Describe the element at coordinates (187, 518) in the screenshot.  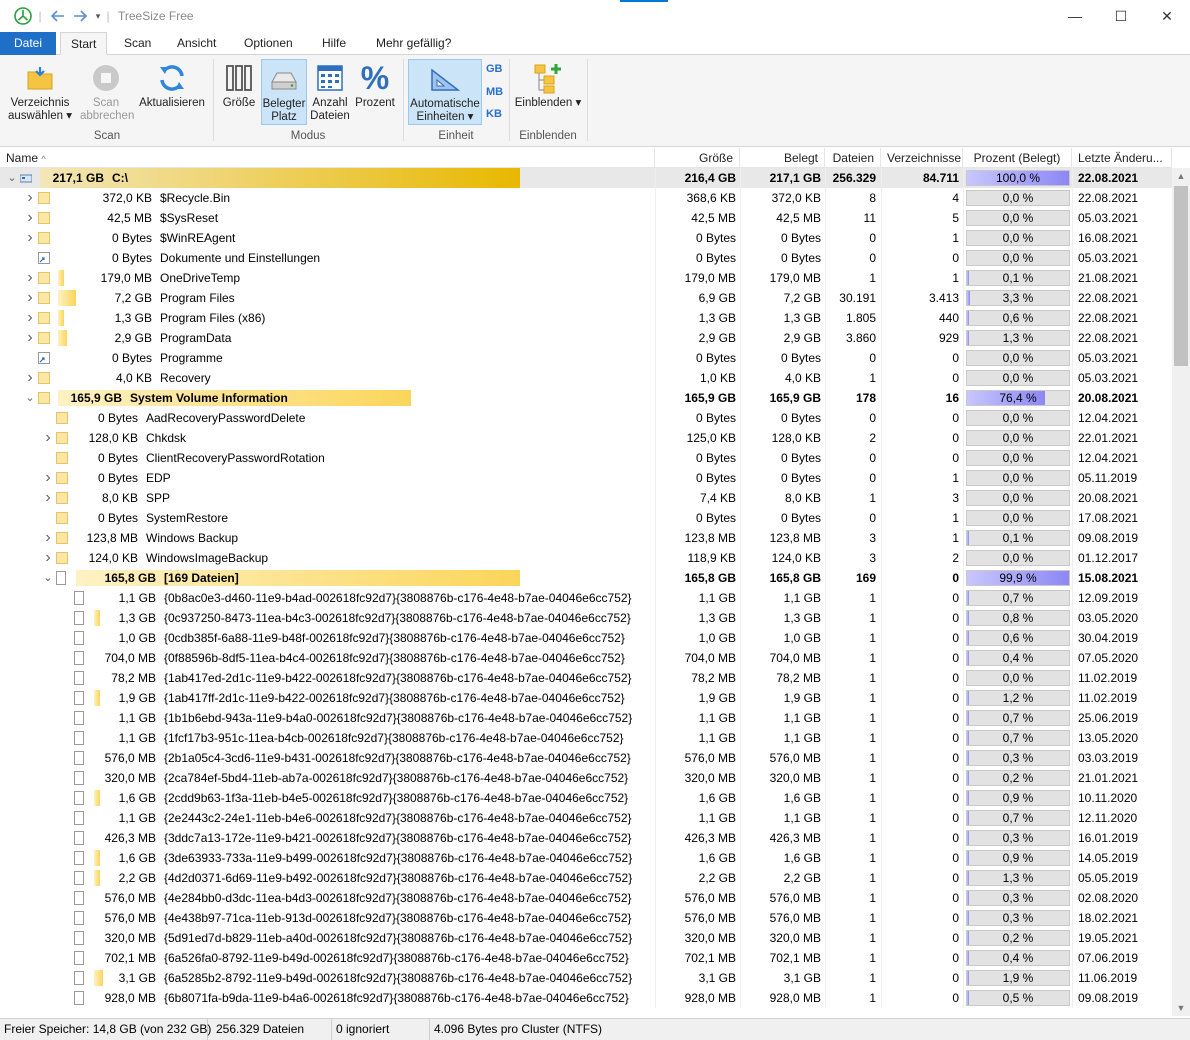
I see `row-name: SystemRestore` at that location.